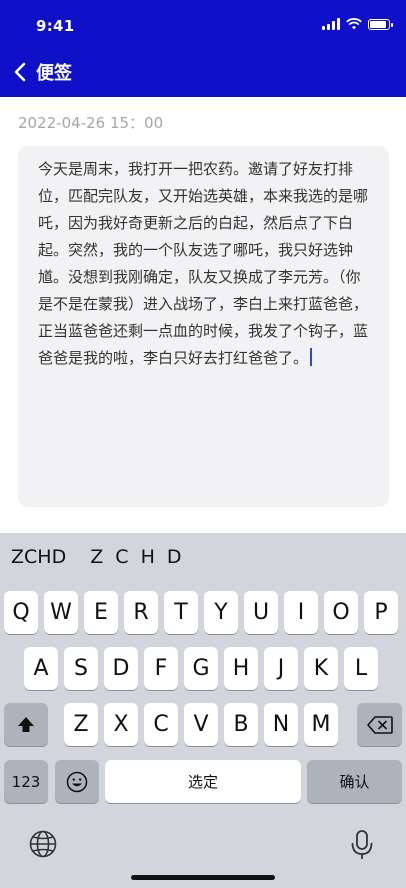 This screenshot has width=406, height=888. What do you see at coordinates (181, 612) in the screenshot?
I see `key-t: T` at bounding box center [181, 612].